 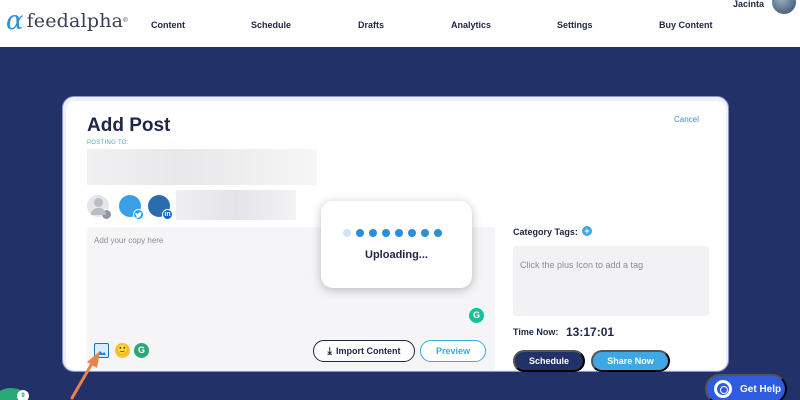 What do you see at coordinates (748, 4) in the screenshot?
I see `user-name: Jacinta` at bounding box center [748, 4].